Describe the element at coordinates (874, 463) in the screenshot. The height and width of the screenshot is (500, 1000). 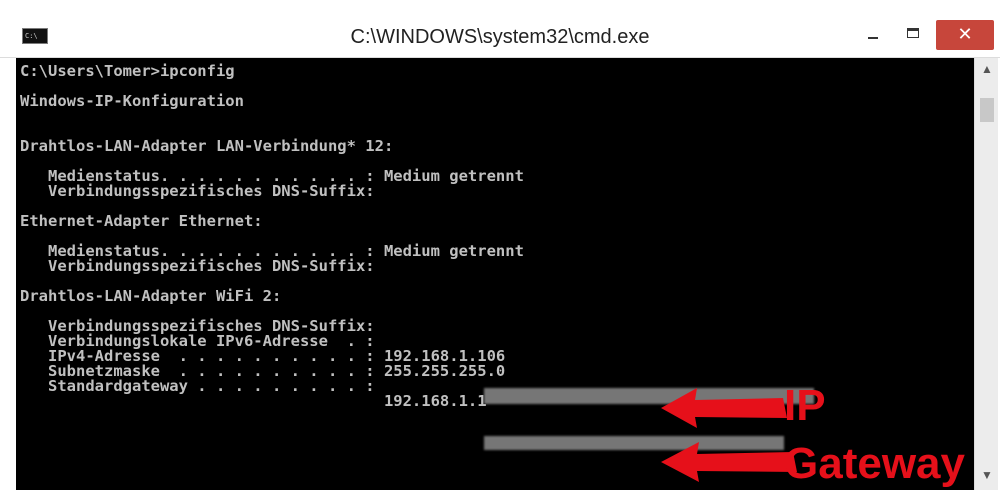
I see `gateway-annotation: Gateway` at that location.